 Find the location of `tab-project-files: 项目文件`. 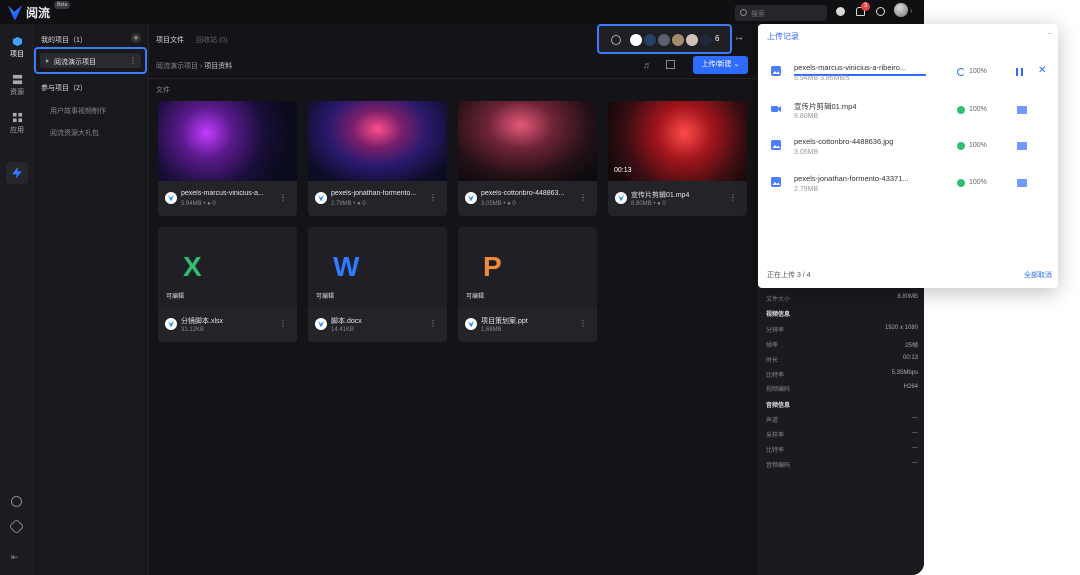

tab-project-files: 项目文件 is located at coordinates (170, 40).